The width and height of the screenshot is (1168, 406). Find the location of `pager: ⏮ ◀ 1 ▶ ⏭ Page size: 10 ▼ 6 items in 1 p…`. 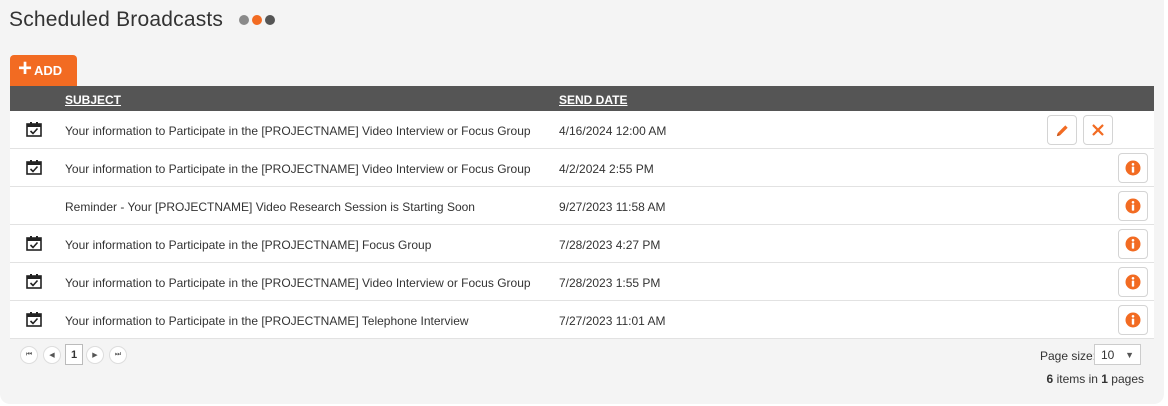

pager: ⏮ ◀ 1 ▶ ⏭ Page size: 10 ▼ 6 items in 1 p… is located at coordinates (582, 365).